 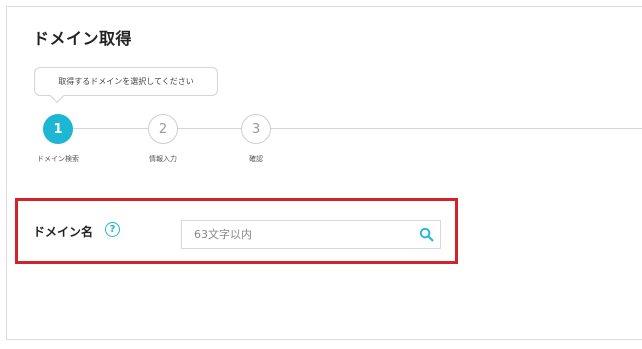 I want to click on step-1-number: 1, so click(x=58, y=129).